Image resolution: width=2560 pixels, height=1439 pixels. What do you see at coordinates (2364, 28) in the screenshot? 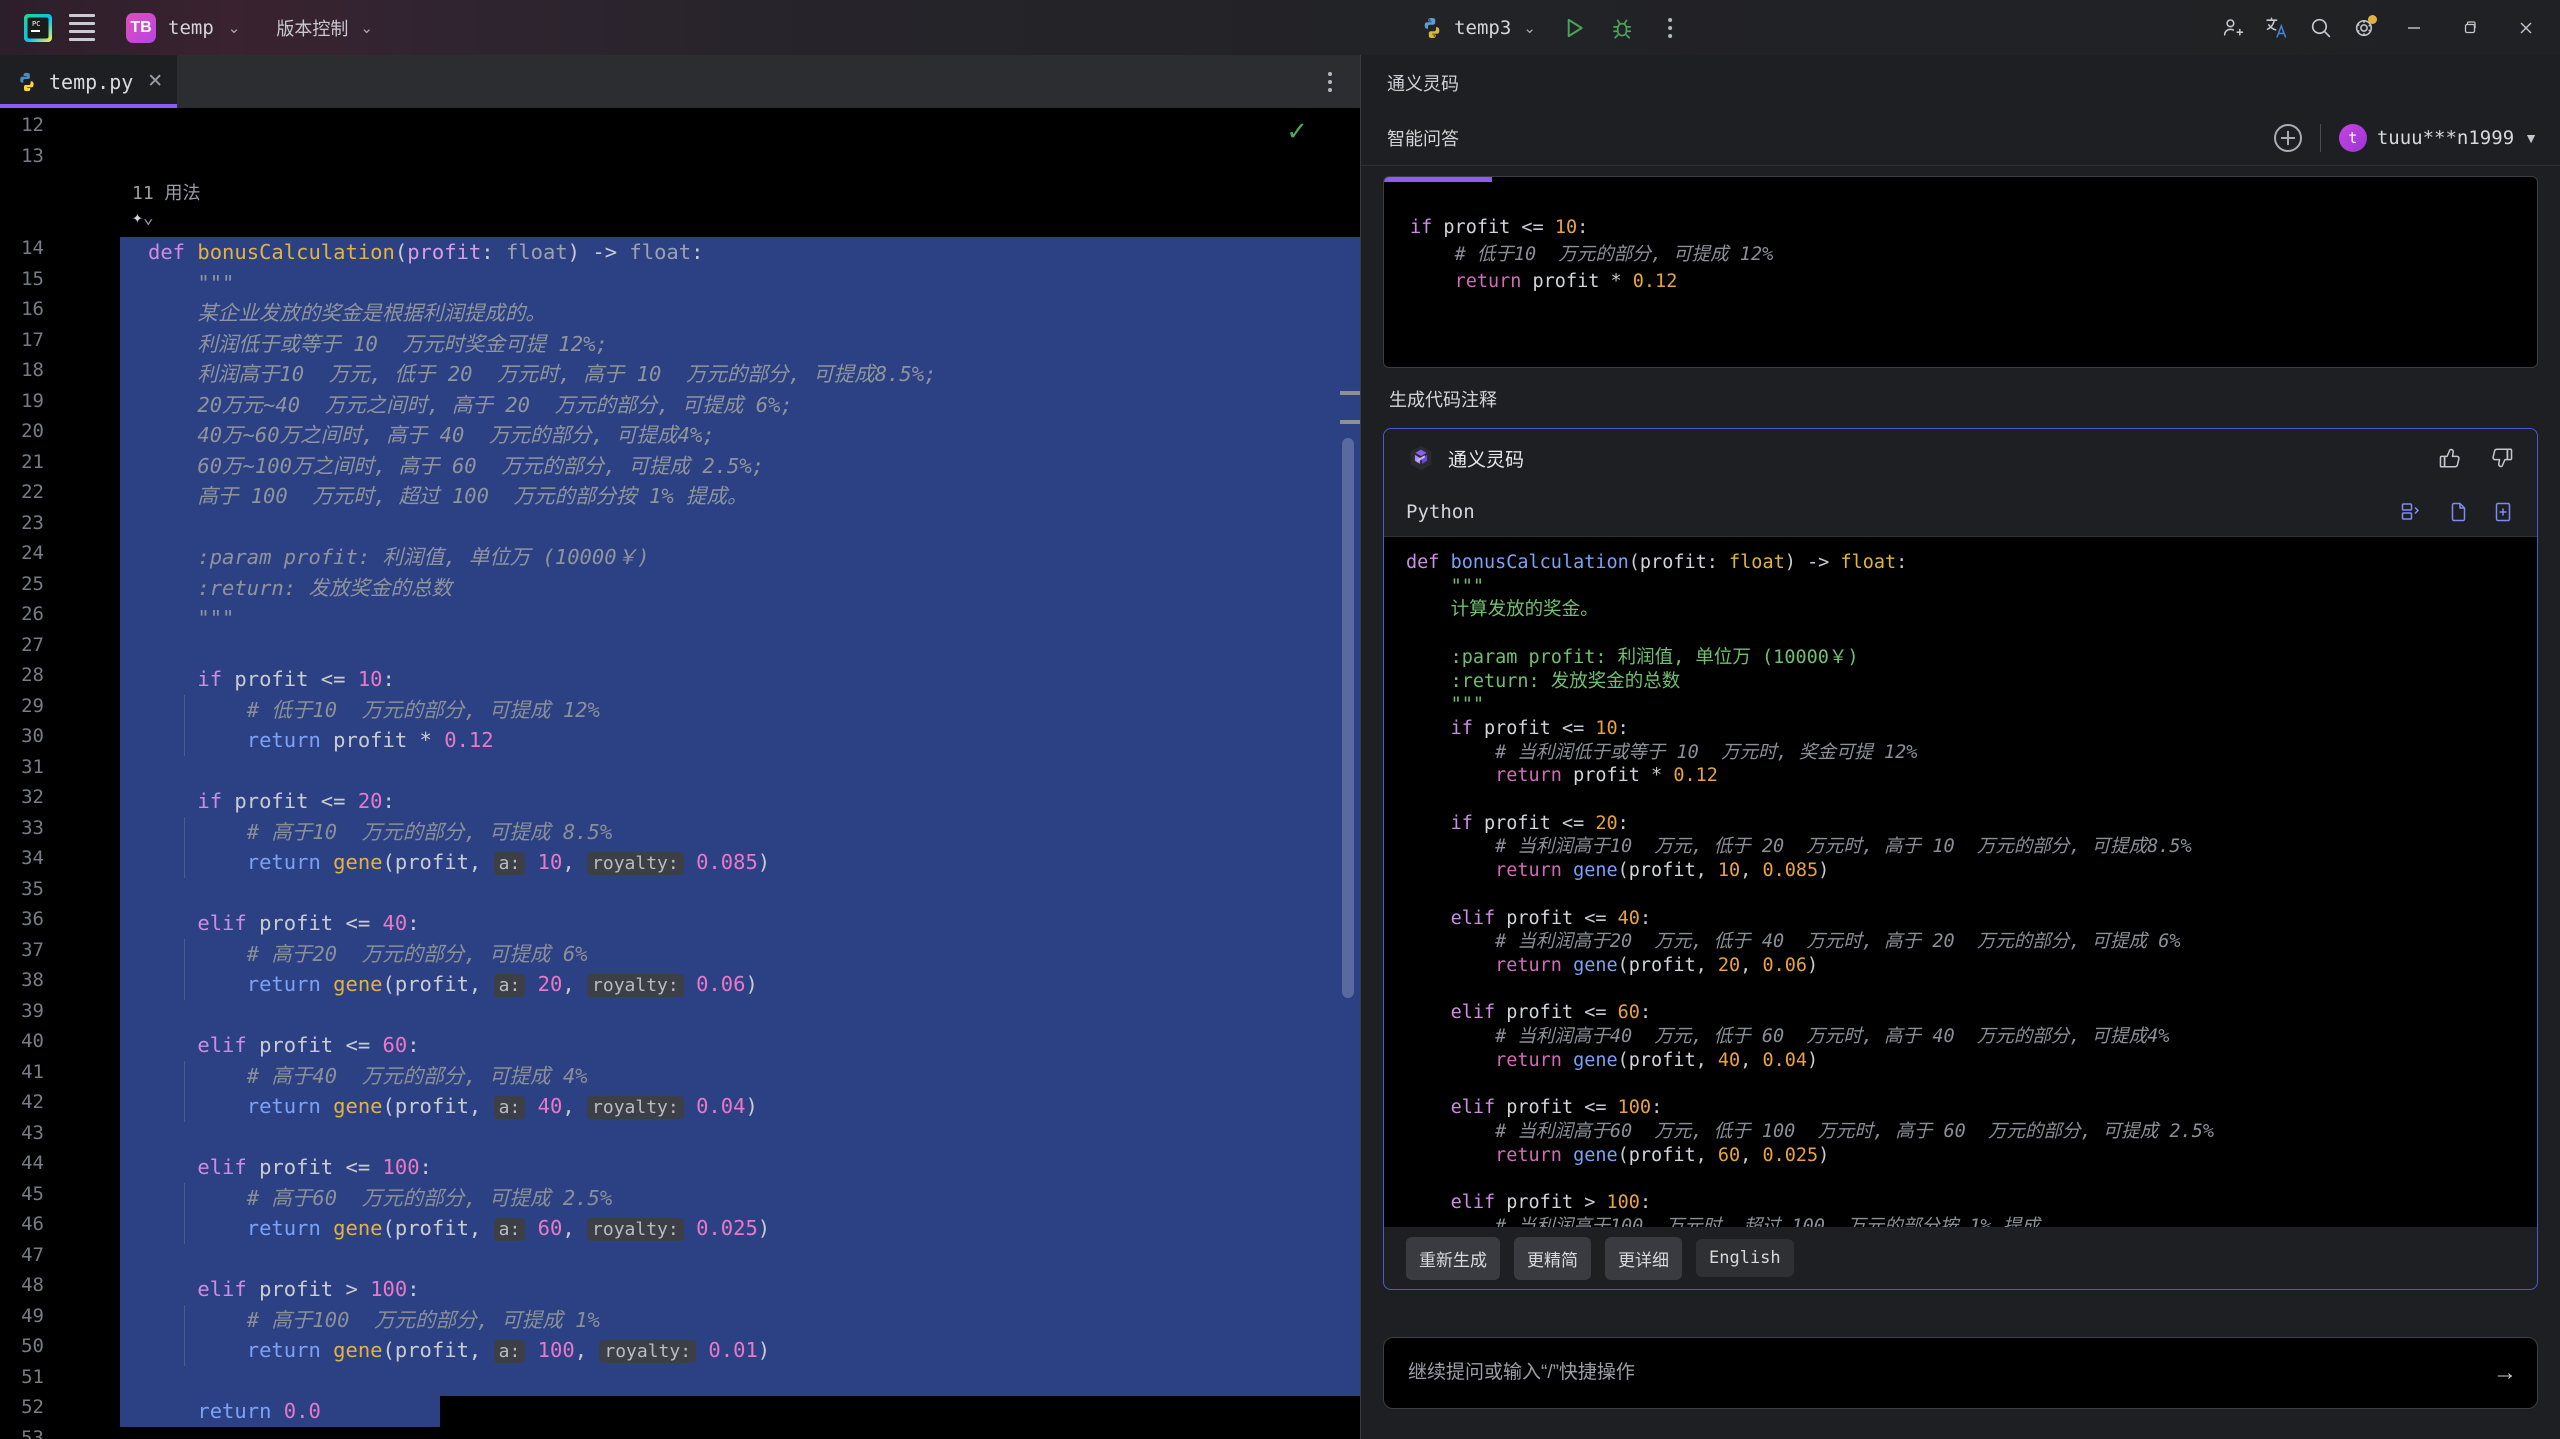
I see `settings-gear-icon` at bounding box center [2364, 28].